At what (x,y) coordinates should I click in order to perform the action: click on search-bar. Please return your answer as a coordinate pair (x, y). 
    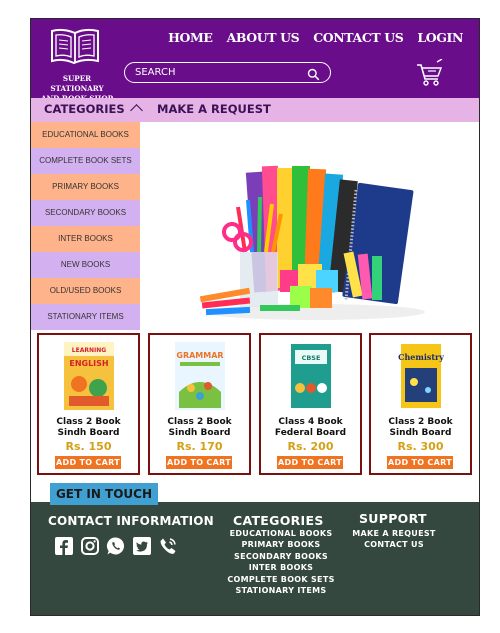
    Looking at the image, I should click on (227, 72).